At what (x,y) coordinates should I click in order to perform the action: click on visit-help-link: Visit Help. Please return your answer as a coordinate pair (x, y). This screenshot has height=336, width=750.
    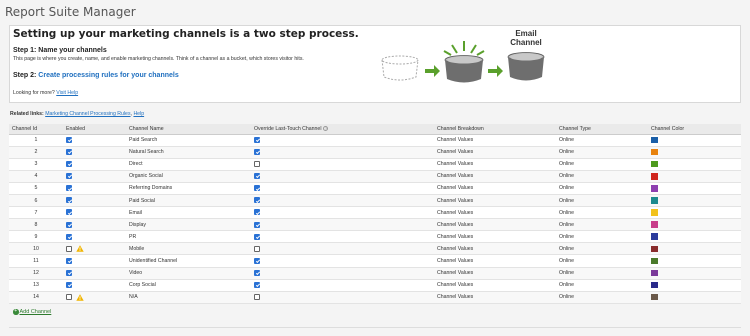
    Looking at the image, I should click on (67, 93).